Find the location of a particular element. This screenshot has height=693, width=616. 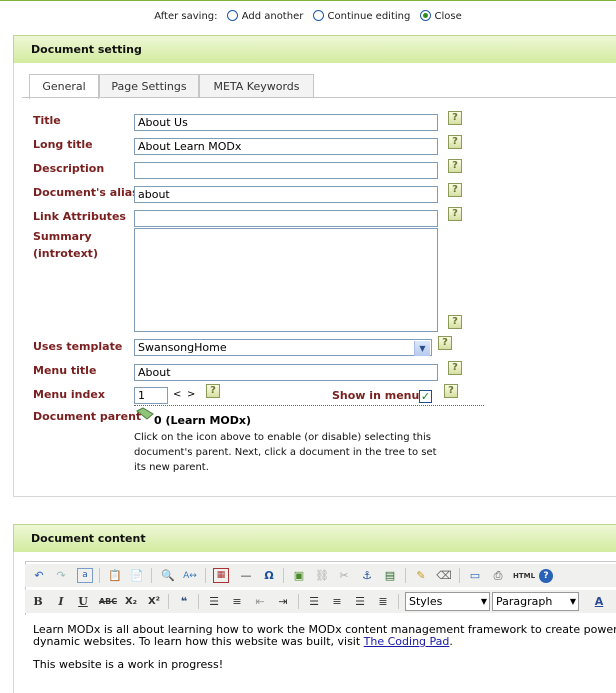

align-left-icon: ☰ is located at coordinates (314, 602).